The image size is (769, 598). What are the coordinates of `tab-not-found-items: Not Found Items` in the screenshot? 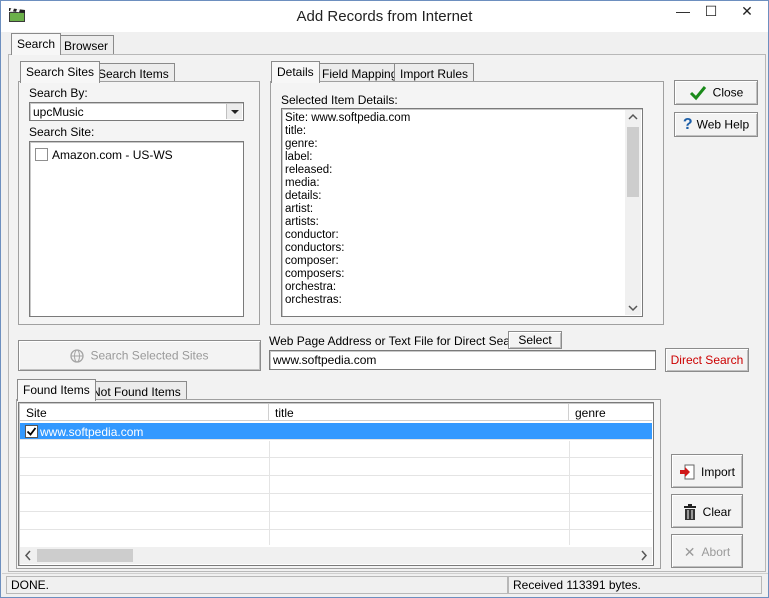 It's located at (136, 391).